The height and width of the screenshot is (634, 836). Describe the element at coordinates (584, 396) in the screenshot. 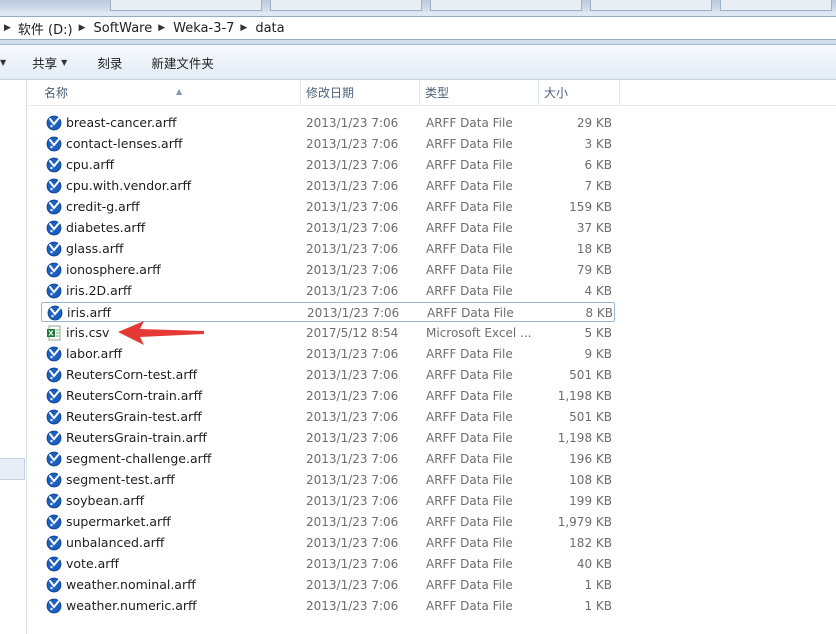

I see `file-size: 1,198 KB` at that location.